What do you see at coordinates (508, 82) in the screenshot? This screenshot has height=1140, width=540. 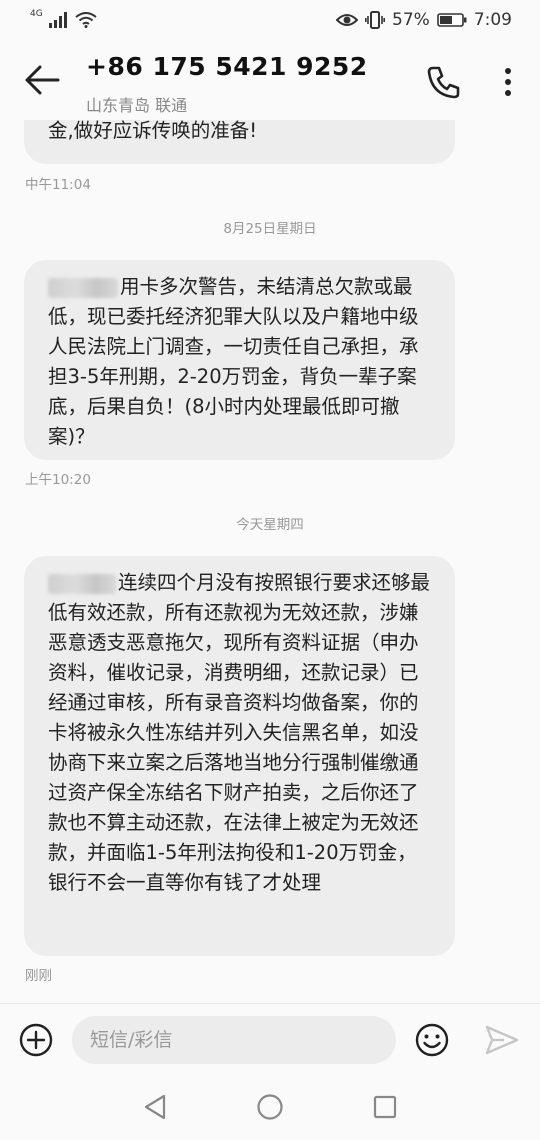 I see `more-vertical-icon` at bounding box center [508, 82].